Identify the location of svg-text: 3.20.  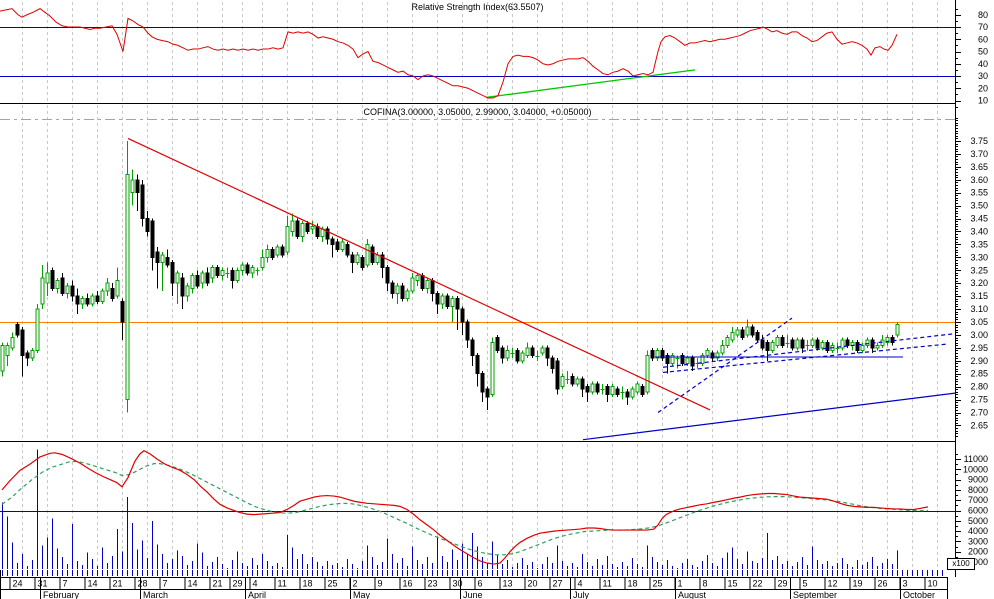
(979, 283).